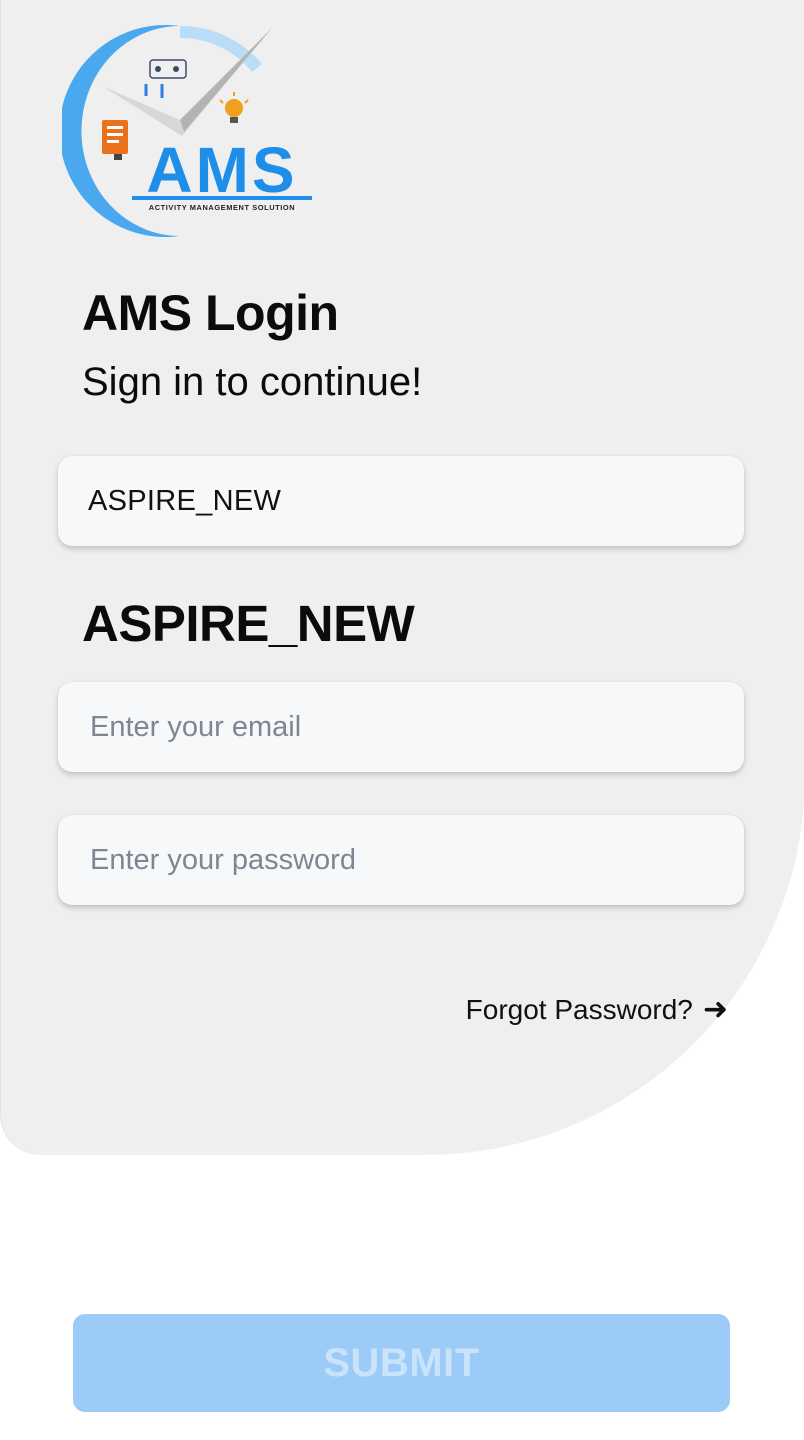 The width and height of the screenshot is (804, 1440). I want to click on ams-logo: AMS ACTIVITY MANAGEMENT SOLUTION, so click(192, 131).